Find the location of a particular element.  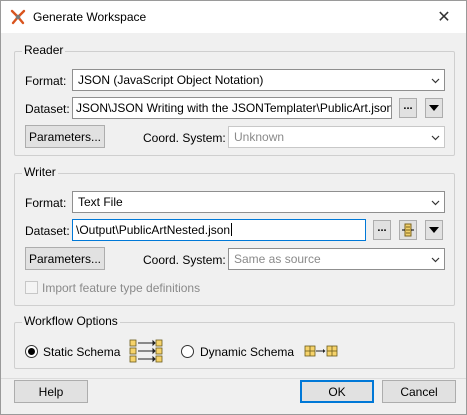

reader-dataset-menu-button is located at coordinates (434, 108).